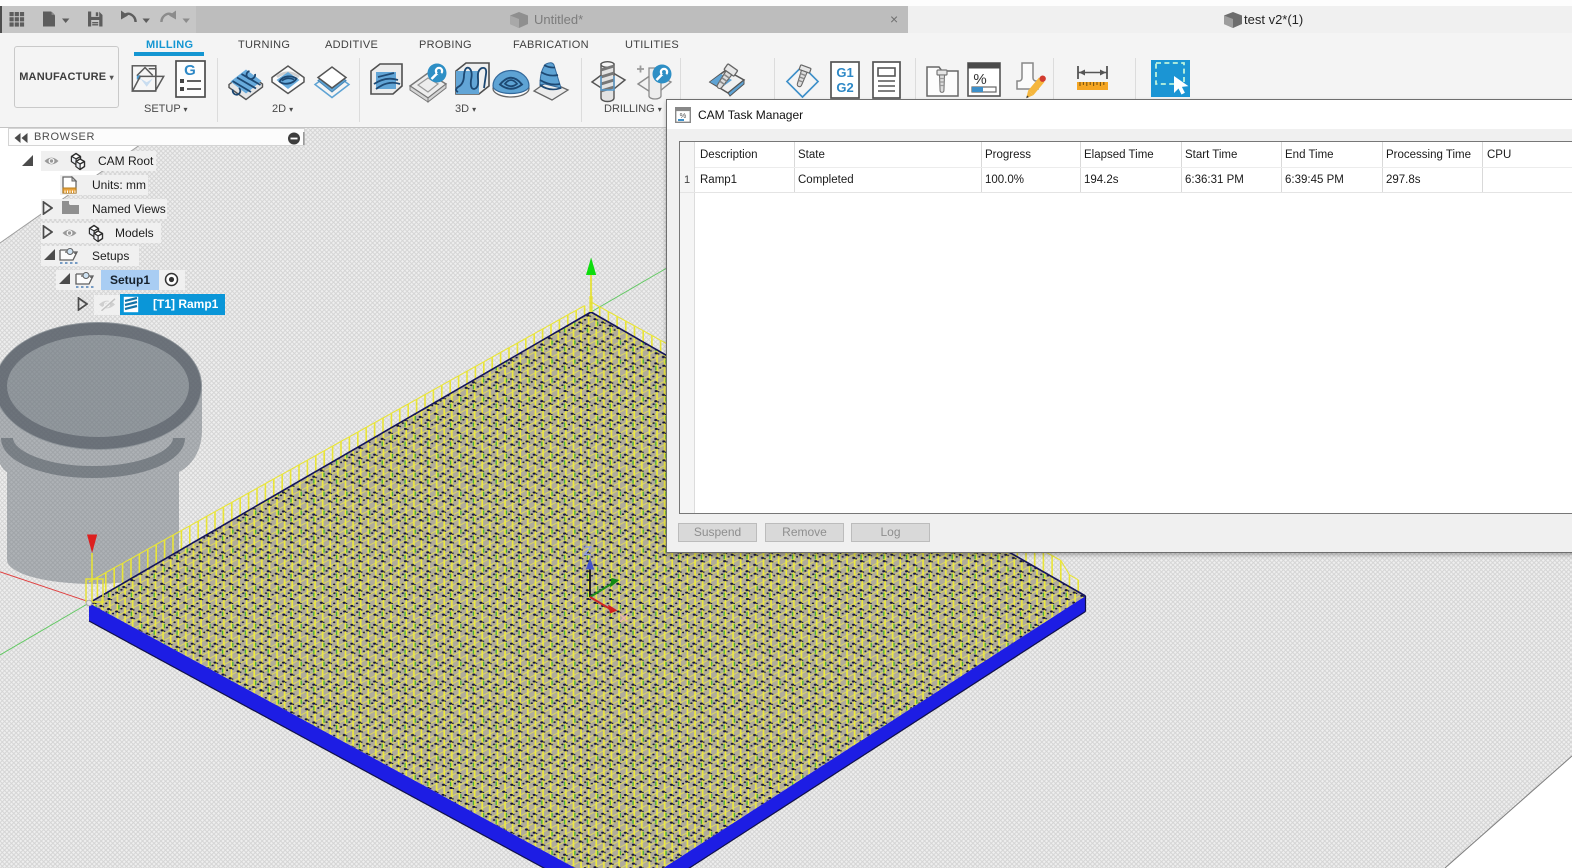 The width and height of the screenshot is (1572, 868). Describe the element at coordinates (190, 70) in the screenshot. I see `svg-text: G` at that location.